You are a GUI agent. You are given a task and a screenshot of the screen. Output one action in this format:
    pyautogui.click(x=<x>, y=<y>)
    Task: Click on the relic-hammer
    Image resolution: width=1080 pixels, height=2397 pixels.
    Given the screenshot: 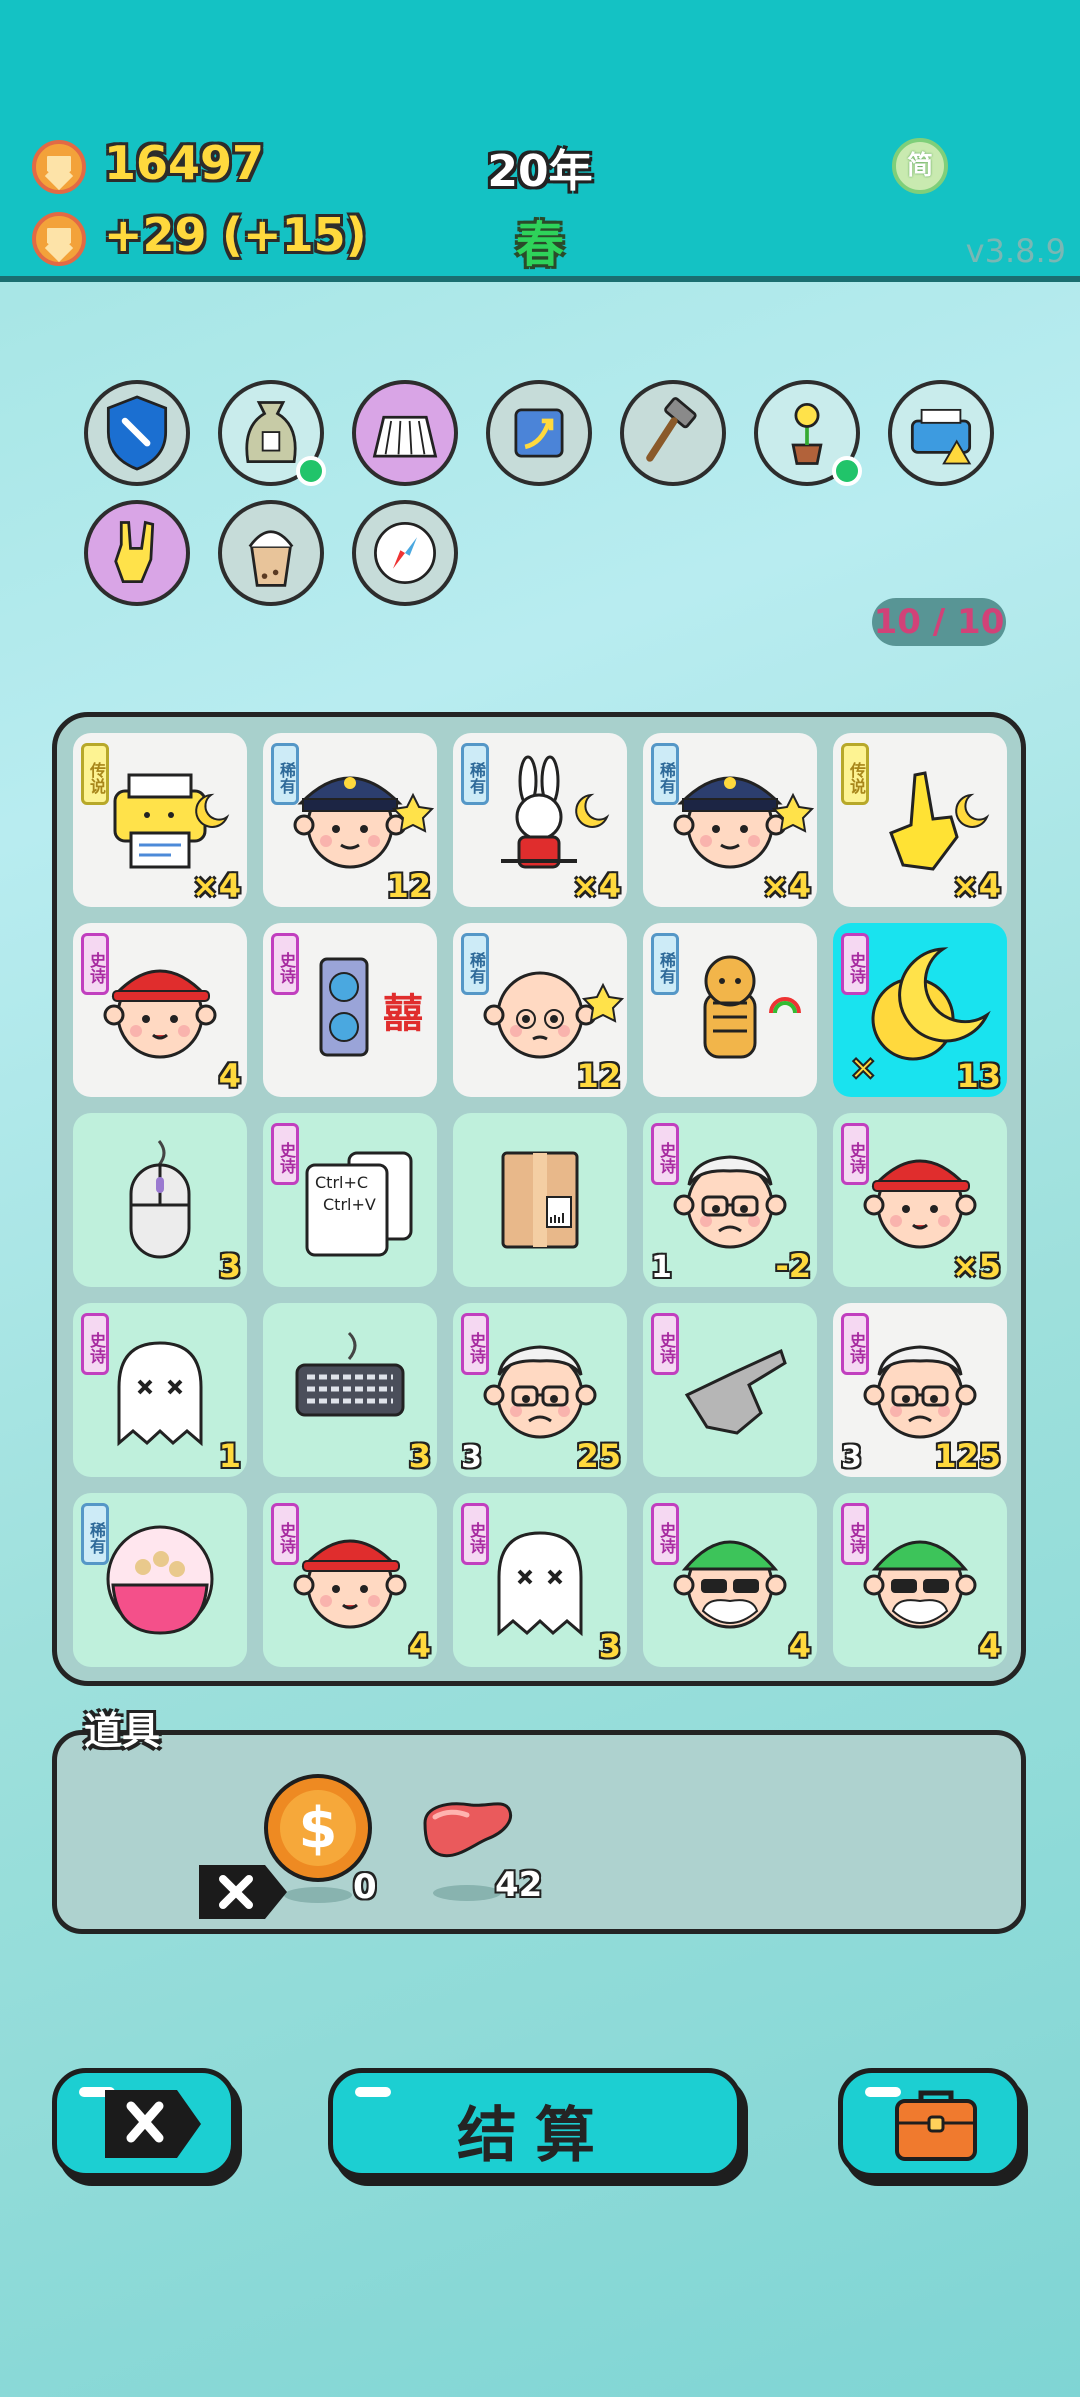 What is the action you would take?
    pyautogui.click(x=673, y=433)
    